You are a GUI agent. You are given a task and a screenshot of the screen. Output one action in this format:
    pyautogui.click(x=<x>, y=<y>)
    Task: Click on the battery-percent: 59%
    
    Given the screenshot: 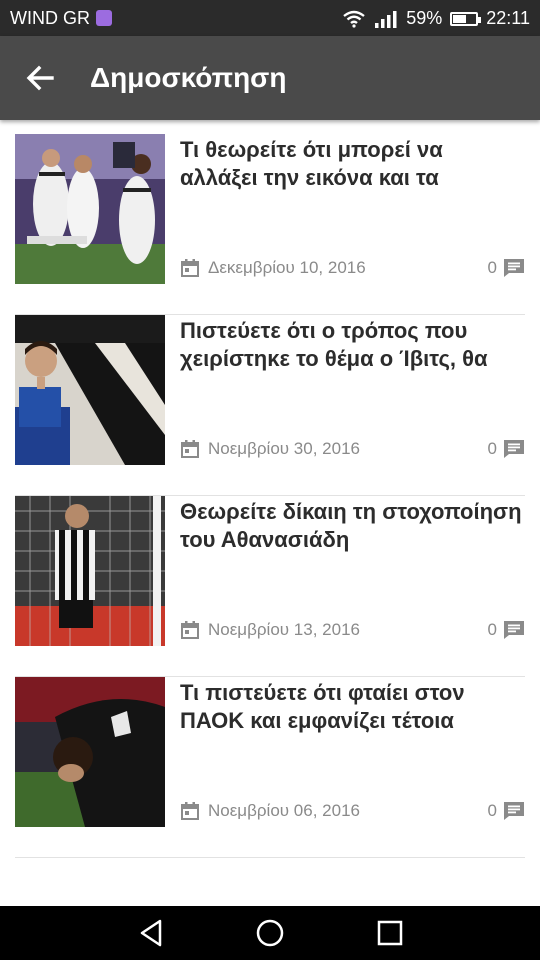 What is the action you would take?
    pyautogui.click(x=424, y=18)
    